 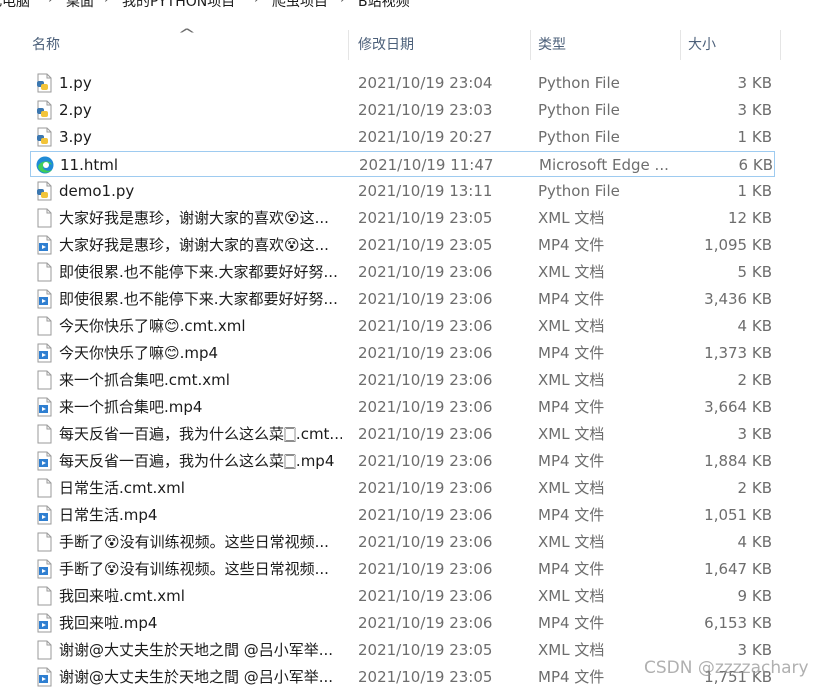 I want to click on file-size: 2 KB, so click(x=754, y=380).